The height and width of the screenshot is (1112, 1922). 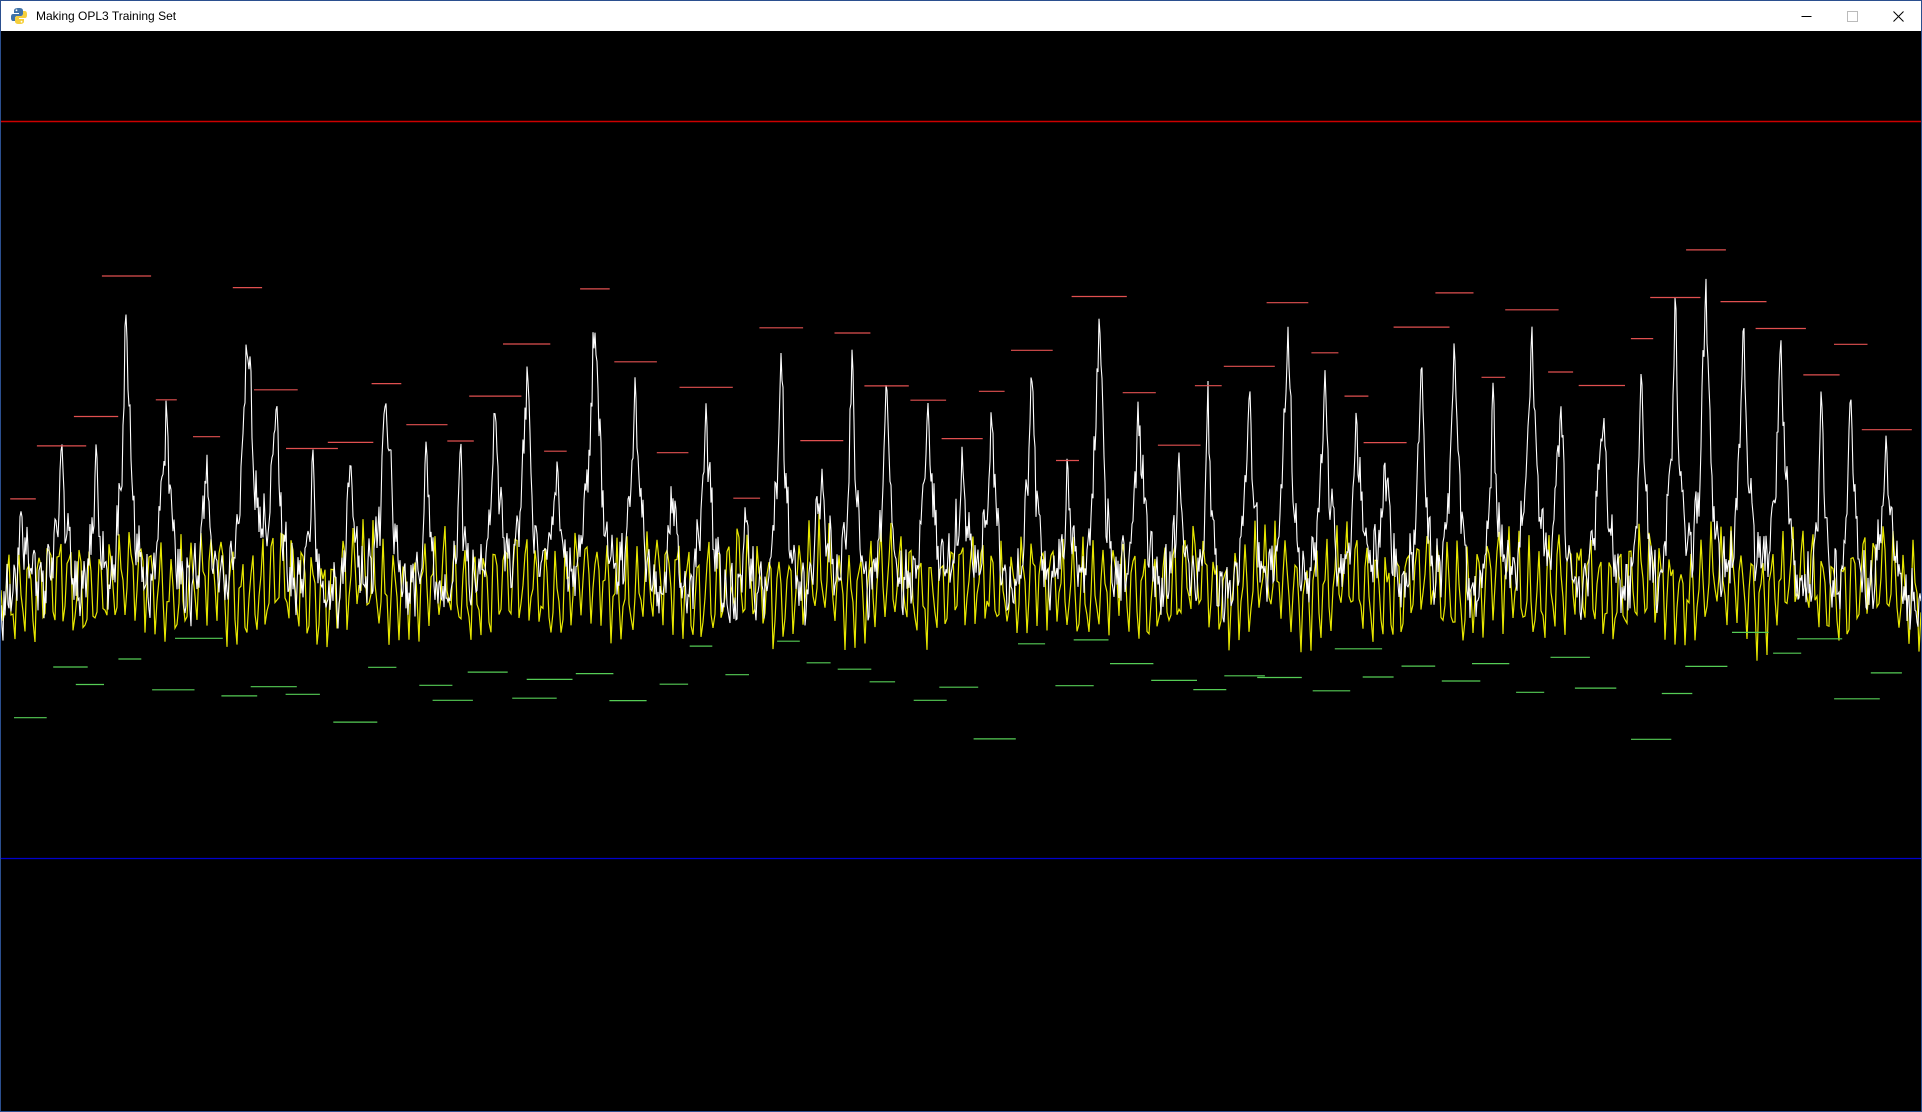 I want to click on minimize-button, so click(x=1806, y=16).